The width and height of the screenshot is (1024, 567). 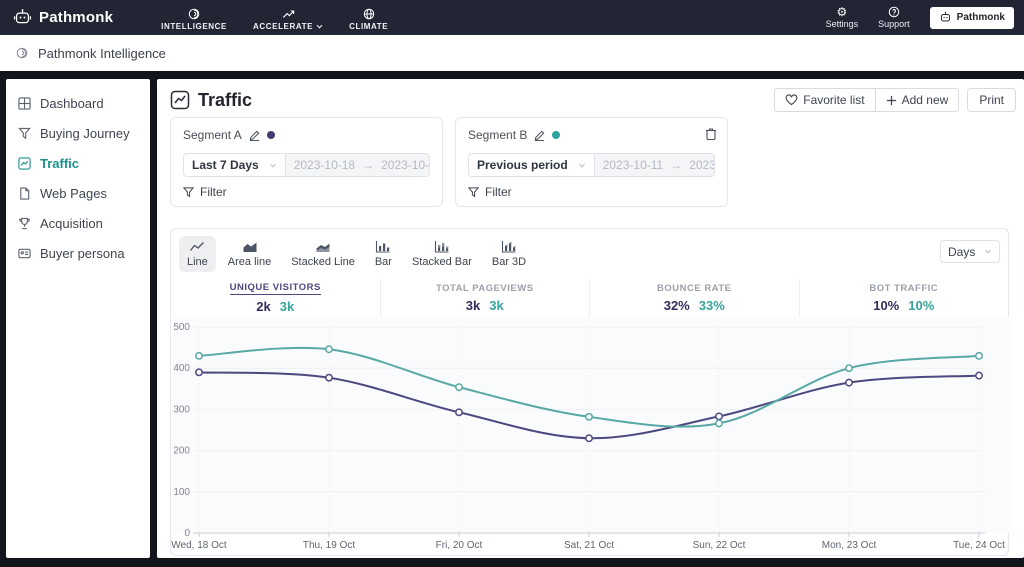 I want to click on sidebar-item-label: Web Pages, so click(x=73, y=193).